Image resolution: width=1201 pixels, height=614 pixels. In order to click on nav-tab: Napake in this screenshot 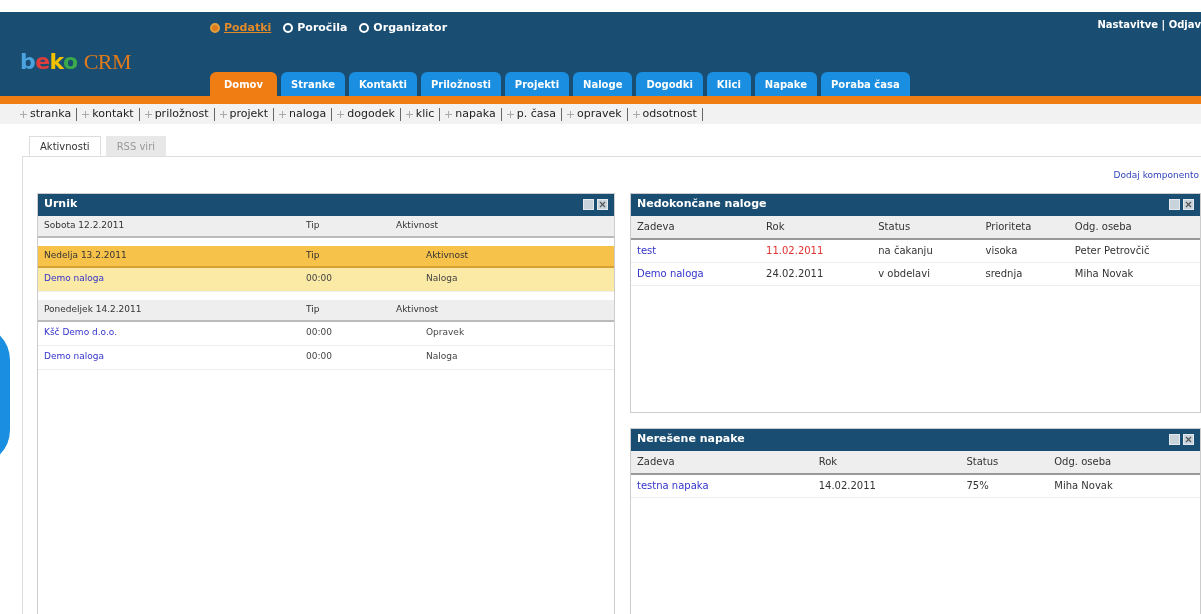, I will do `click(785, 84)`.